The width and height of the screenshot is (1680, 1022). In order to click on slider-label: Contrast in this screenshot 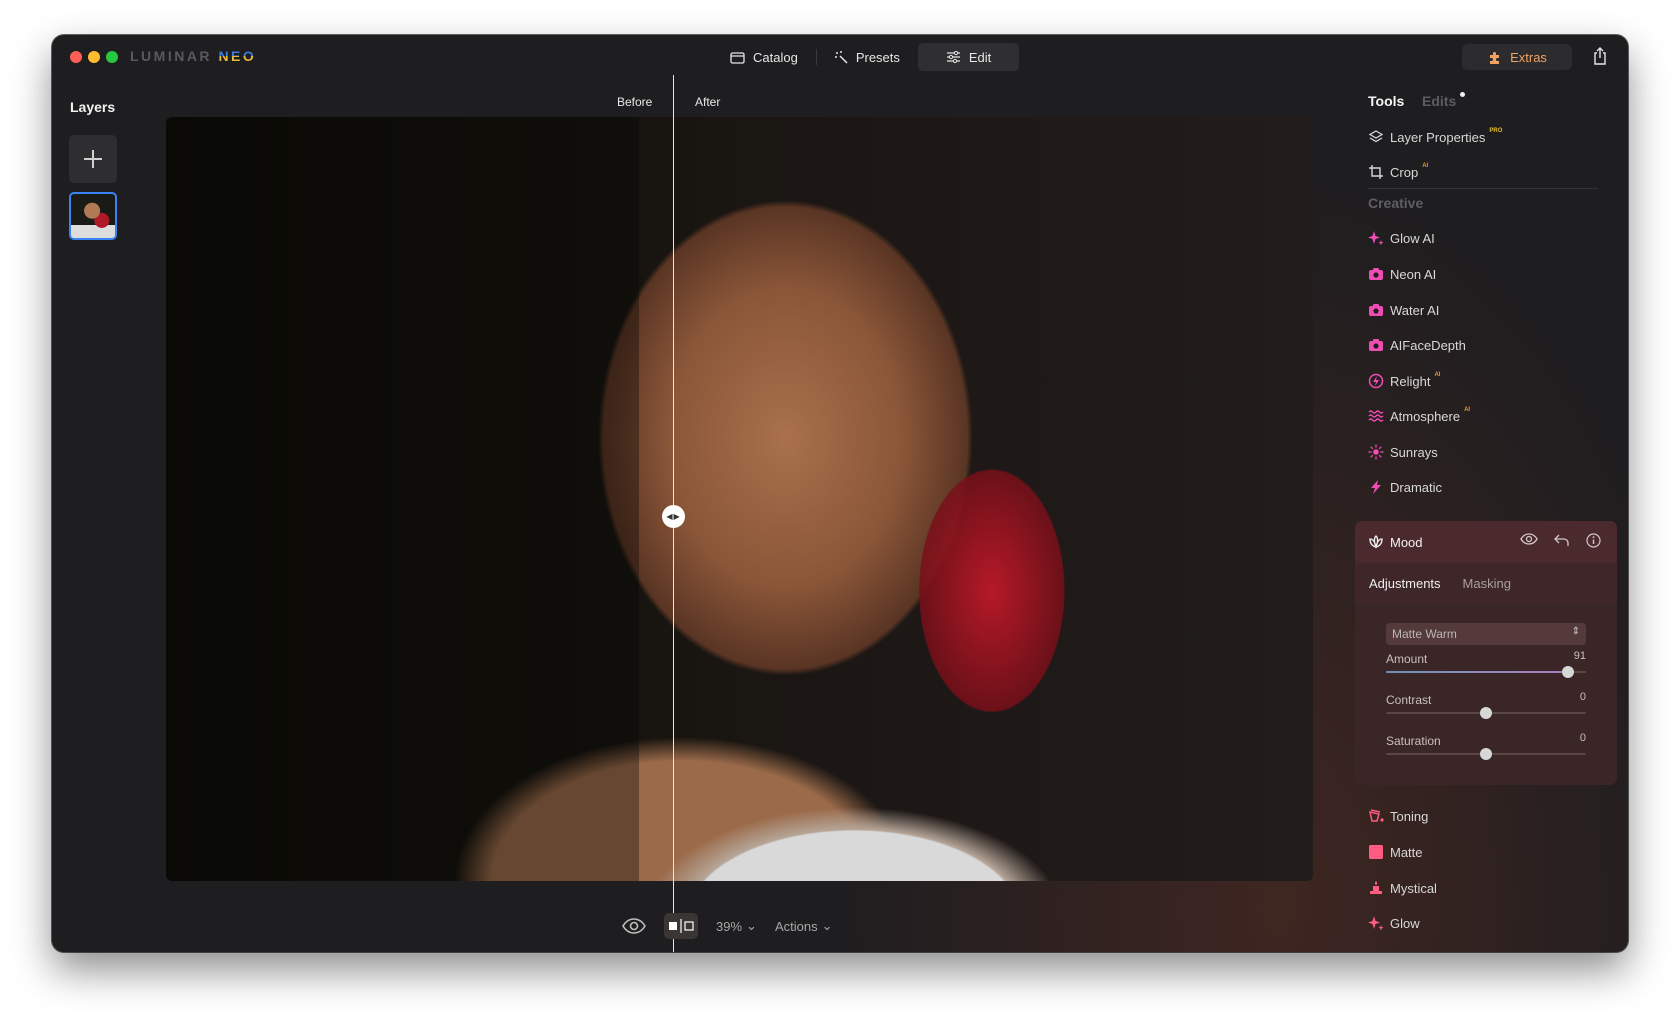, I will do `click(1409, 700)`.